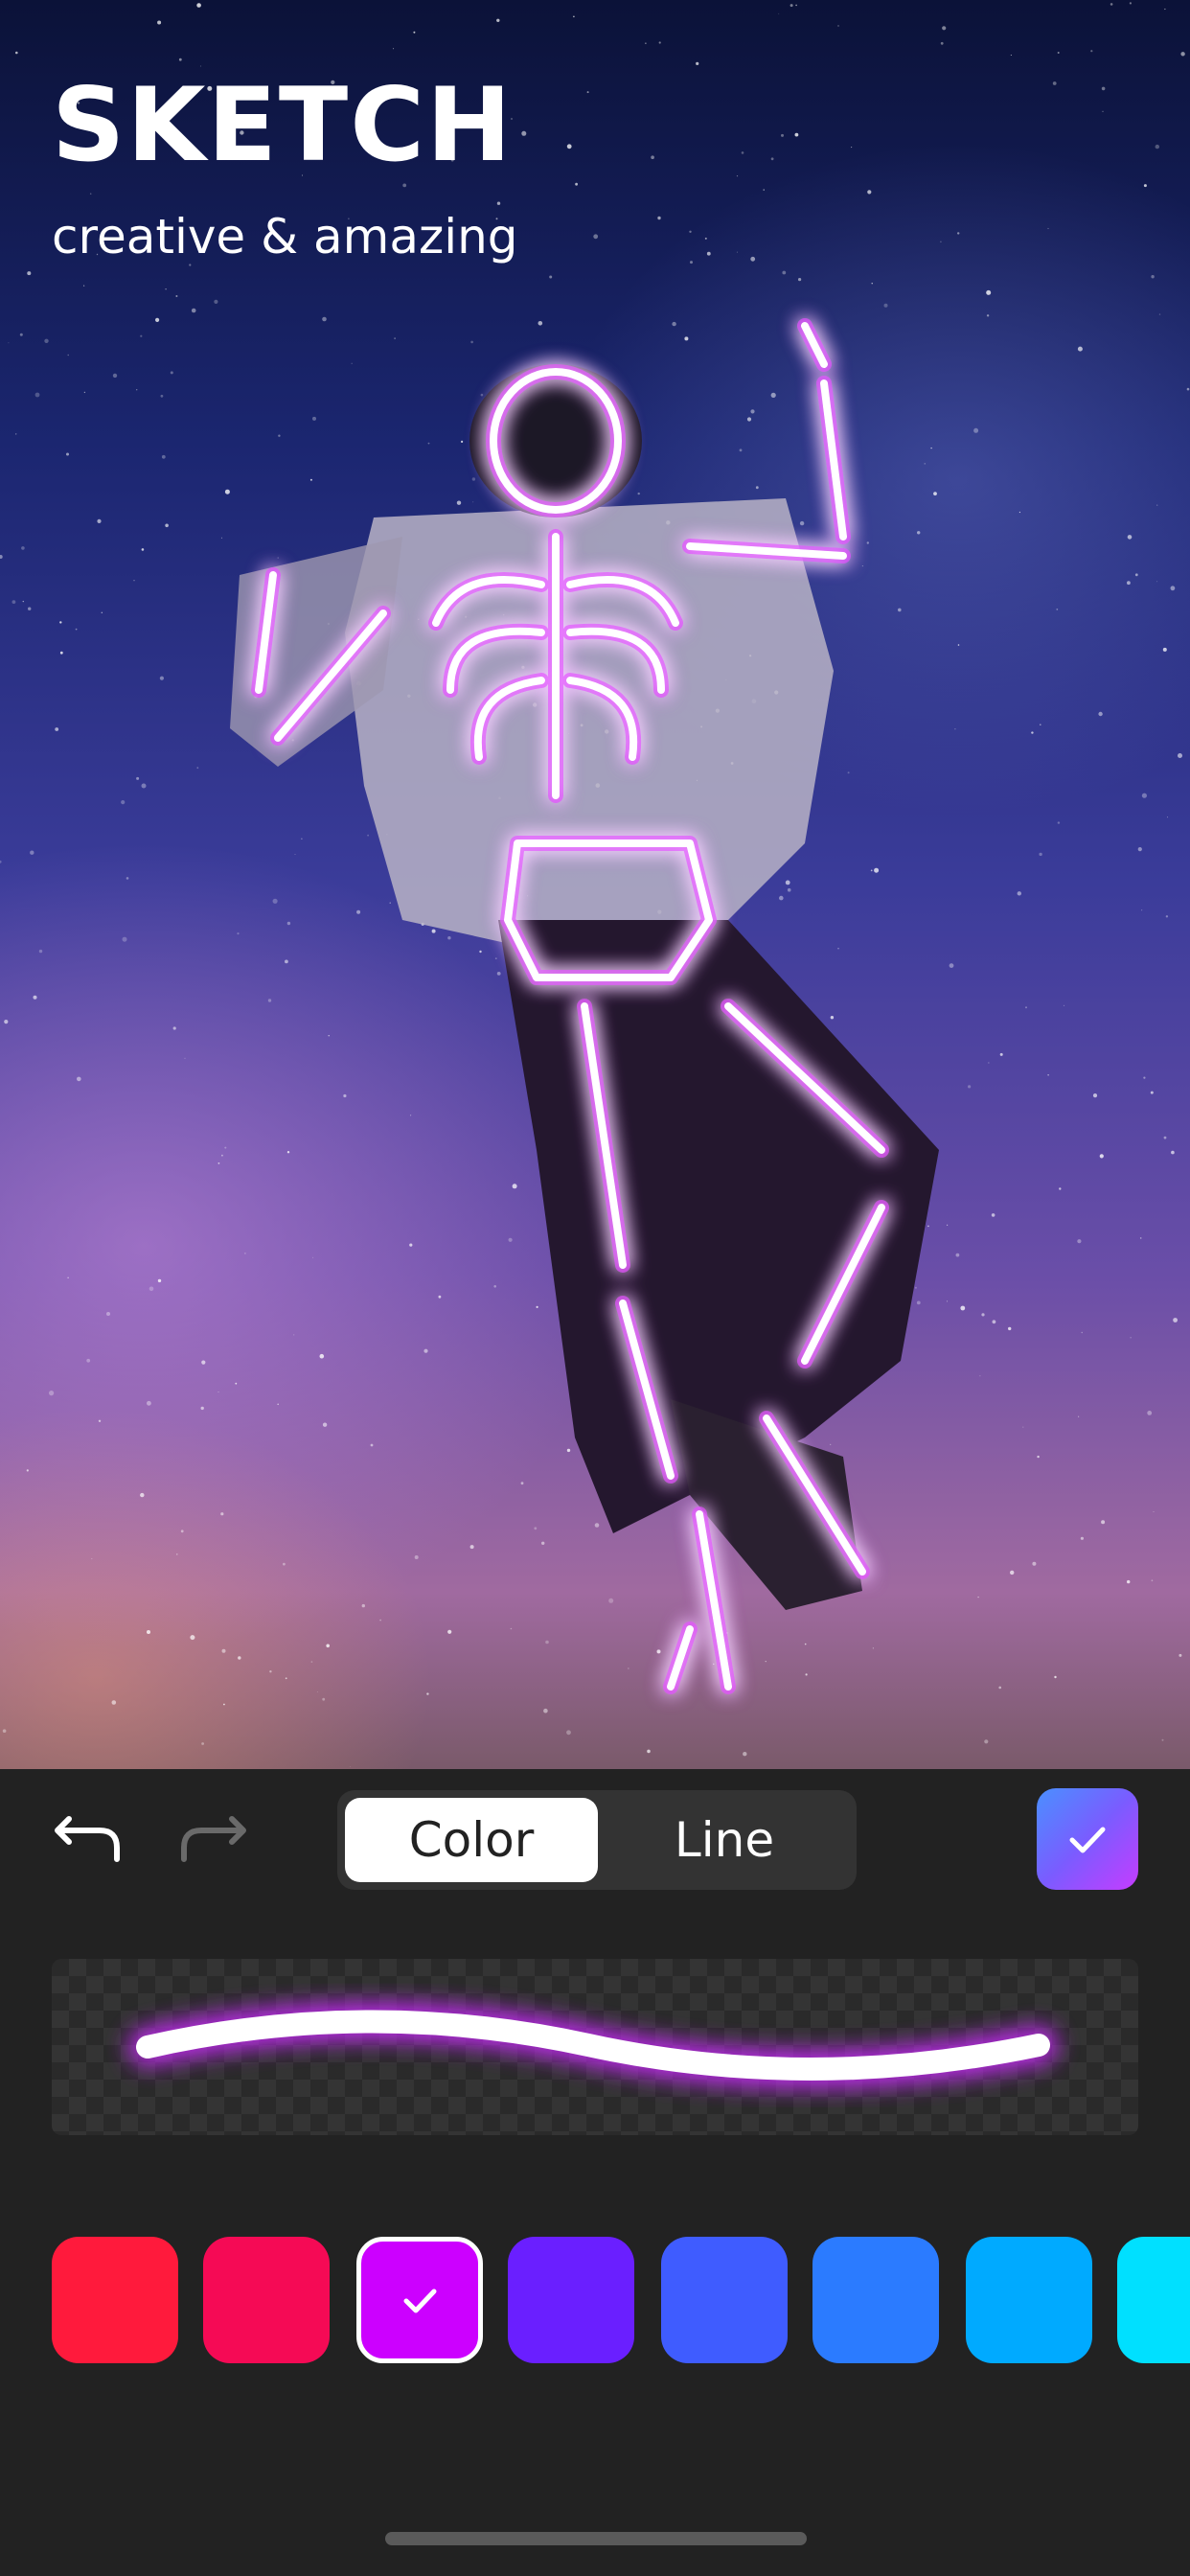 Image resolution: width=1190 pixels, height=2576 pixels. What do you see at coordinates (1029, 2300) in the screenshot?
I see `color-swatch-sky` at bounding box center [1029, 2300].